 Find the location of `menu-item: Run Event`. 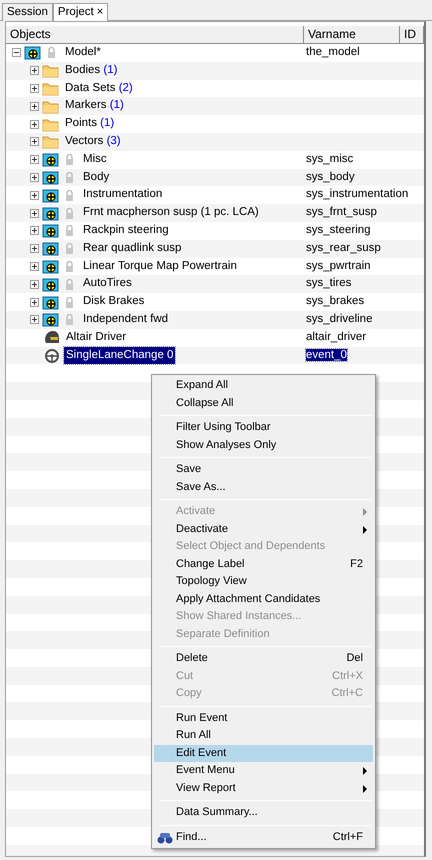

menu-item: Run Event is located at coordinates (263, 718).